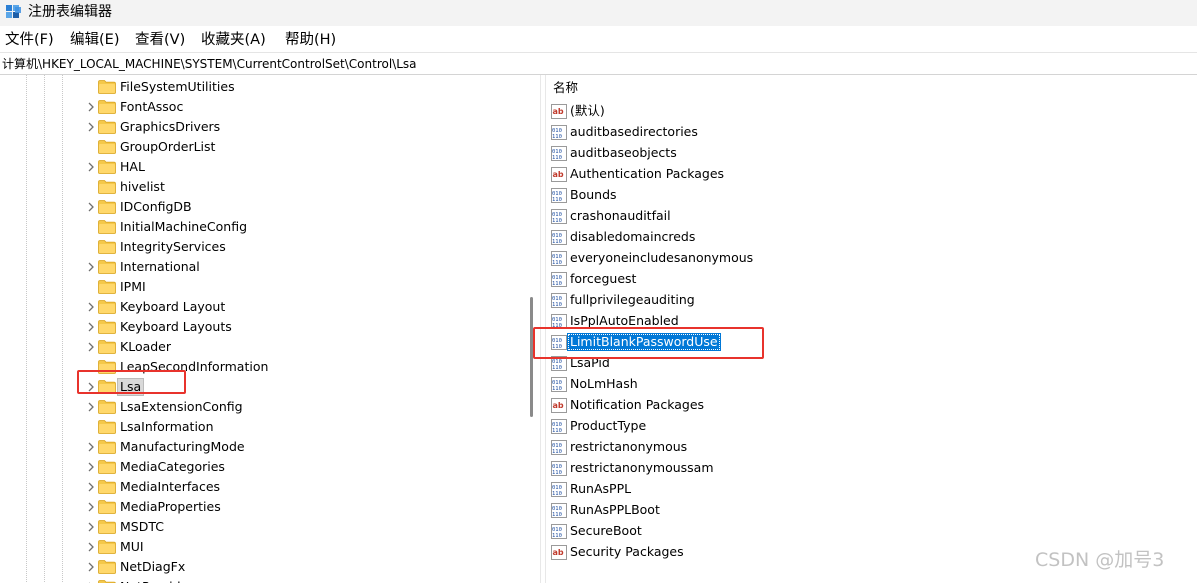  What do you see at coordinates (260, 147) in the screenshot?
I see `tree-item: GroupOrderList` at bounding box center [260, 147].